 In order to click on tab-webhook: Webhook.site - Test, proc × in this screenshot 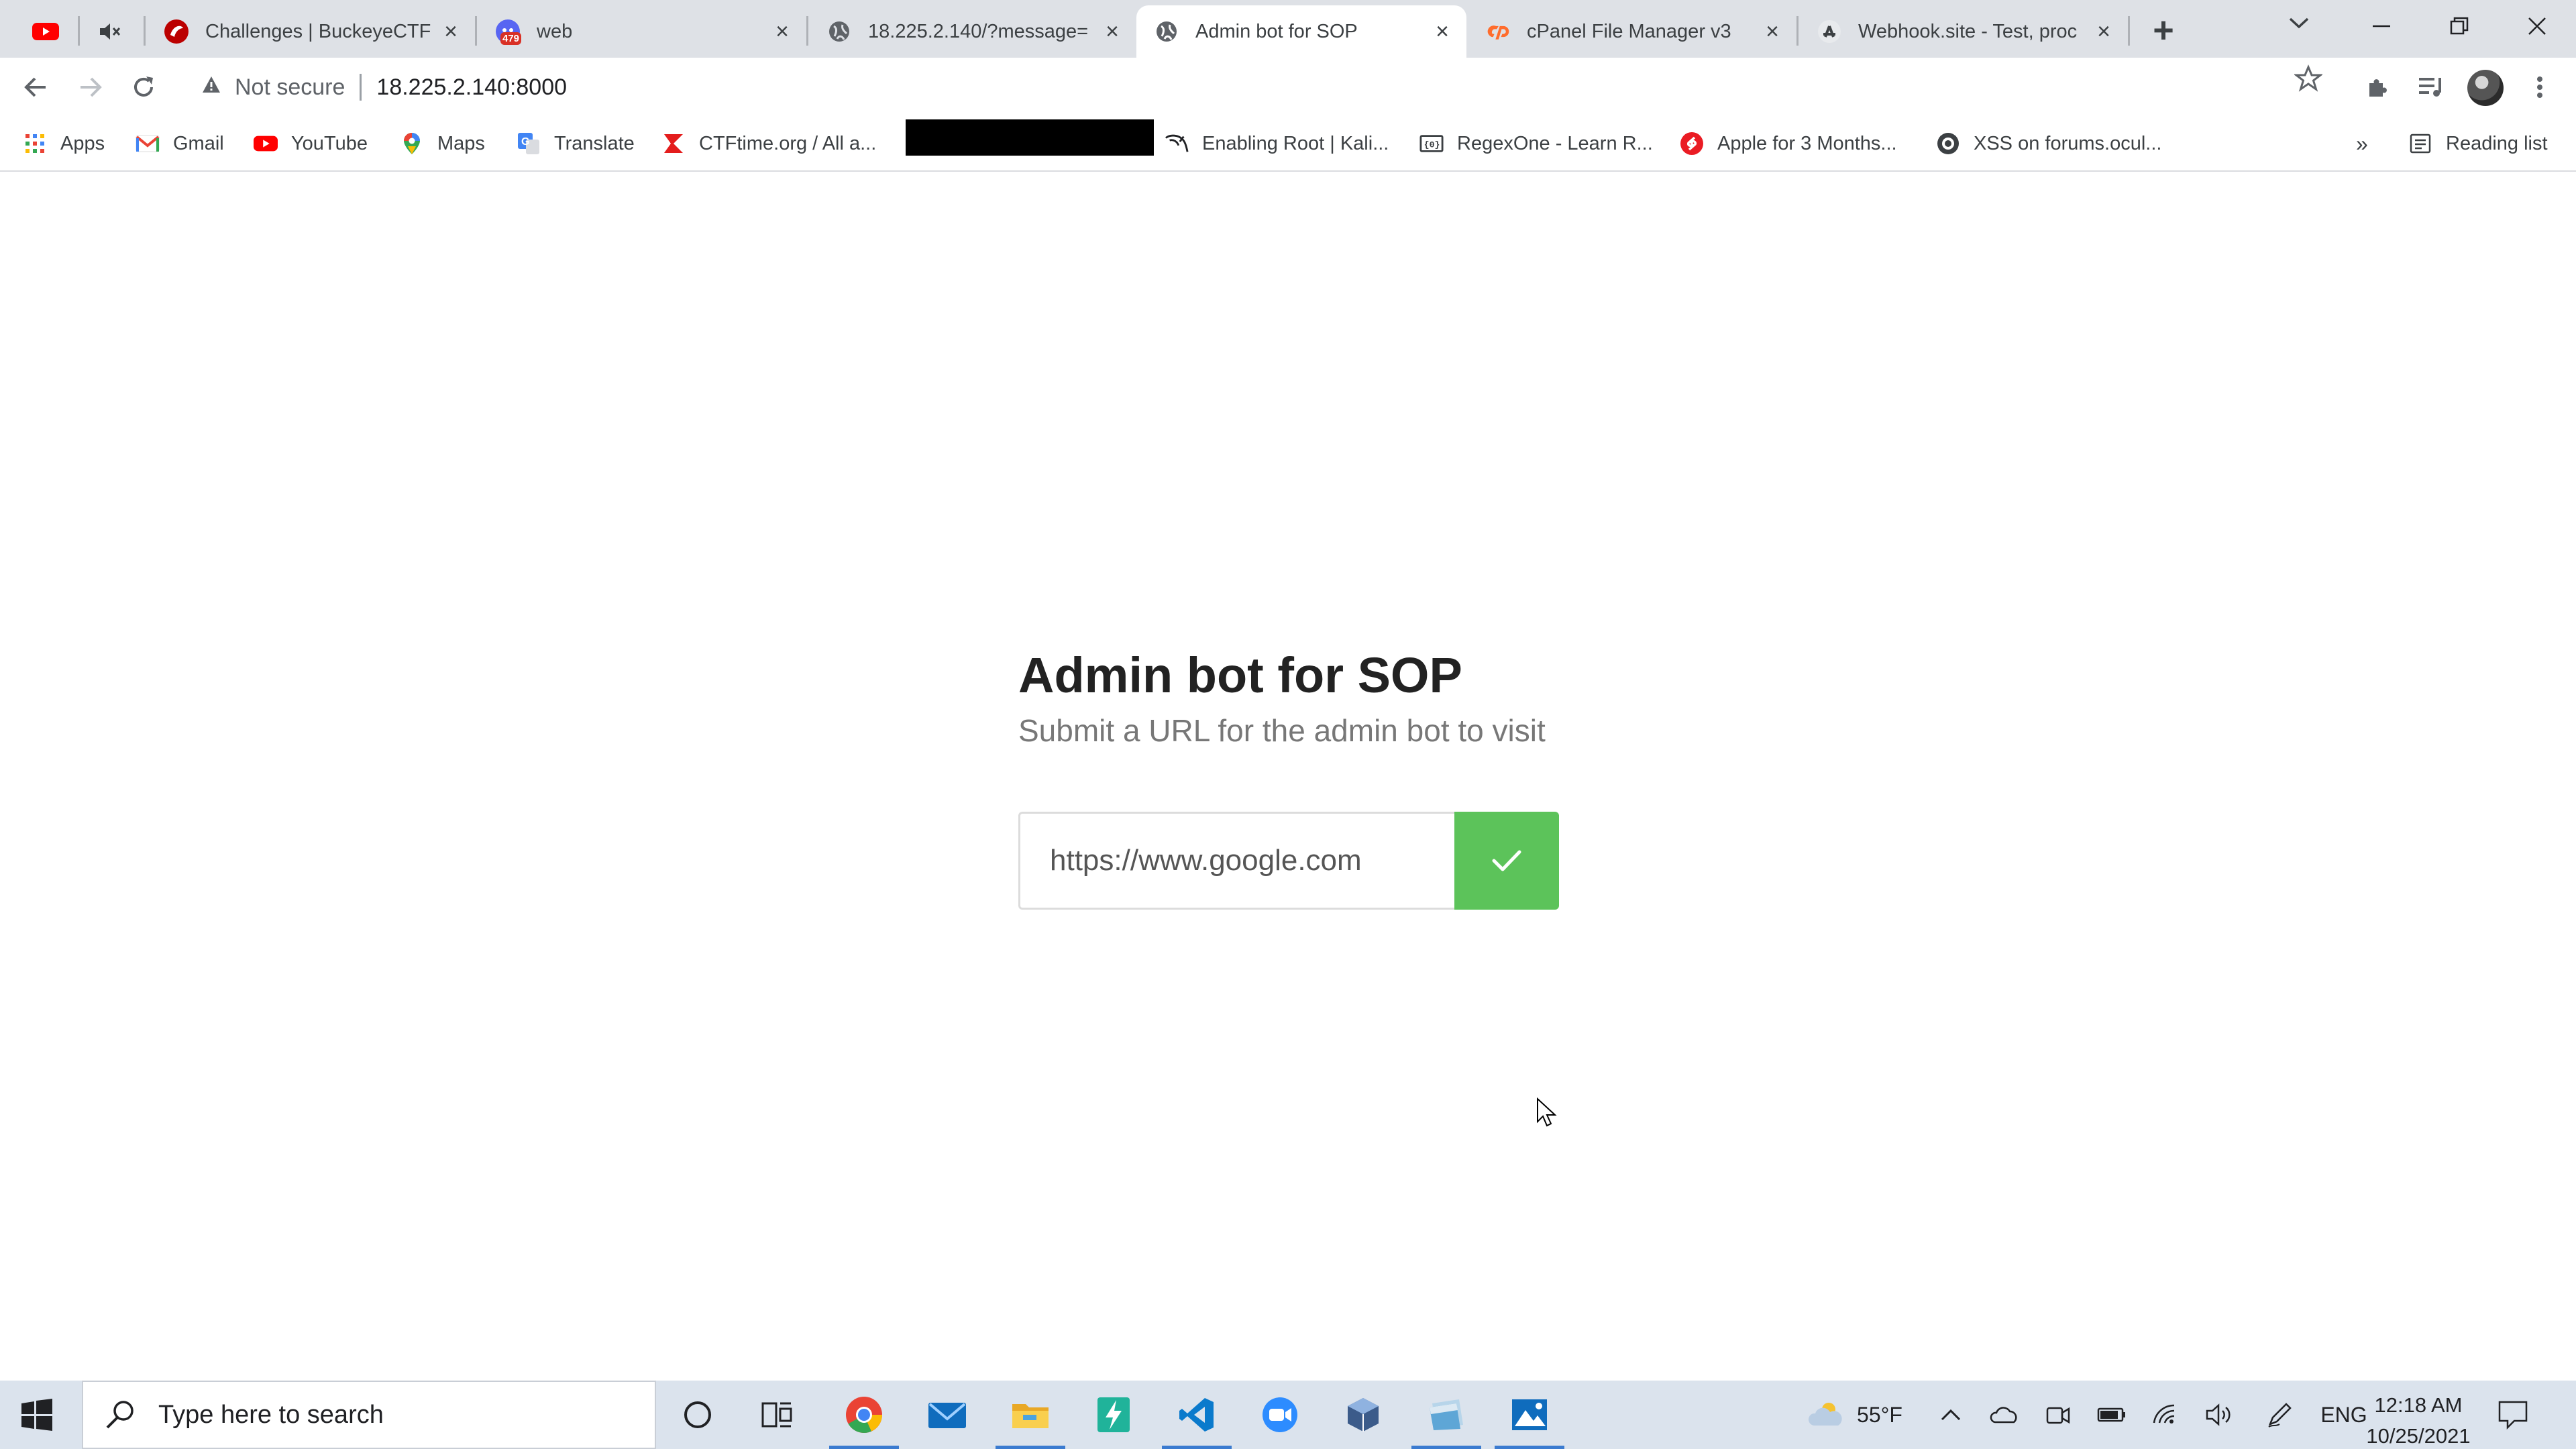, I will do `click(1963, 31)`.